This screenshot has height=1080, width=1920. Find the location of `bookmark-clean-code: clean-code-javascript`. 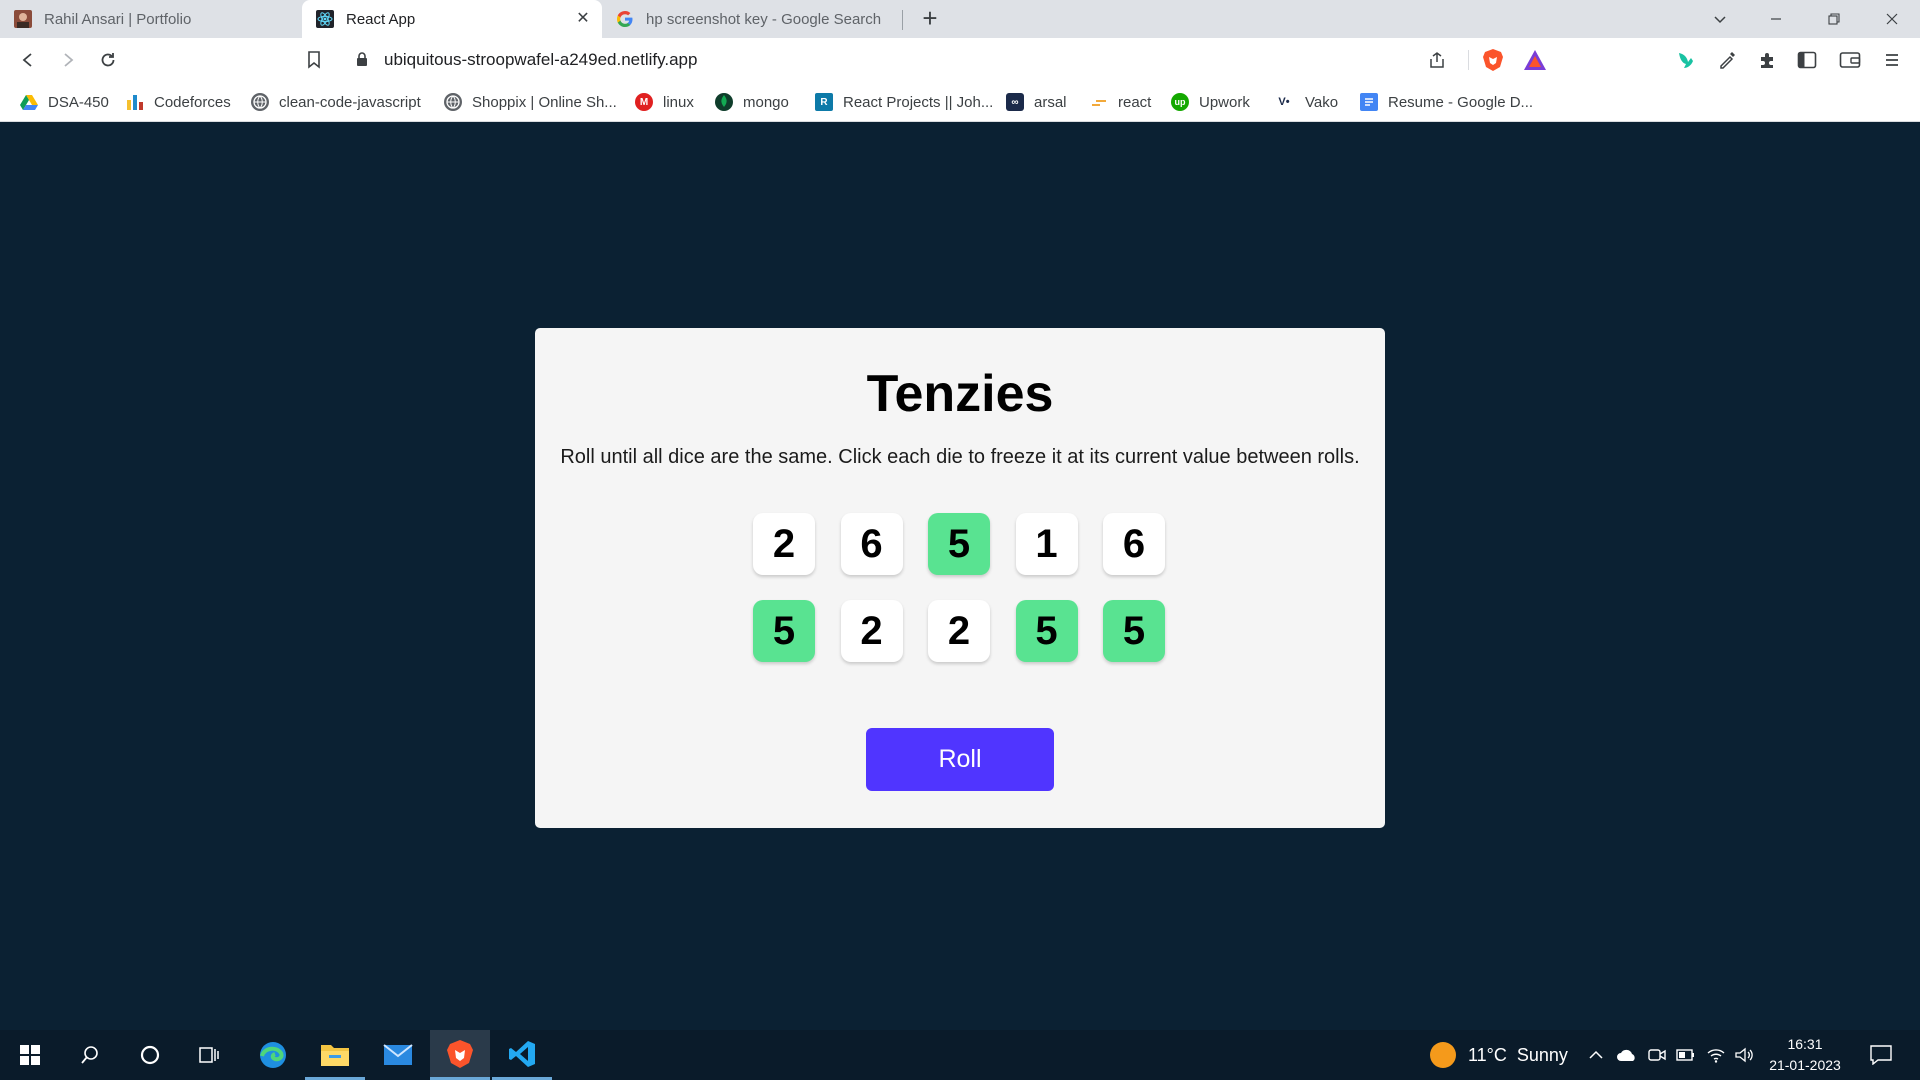

bookmark-clean-code: clean-code-javascript is located at coordinates (336, 102).